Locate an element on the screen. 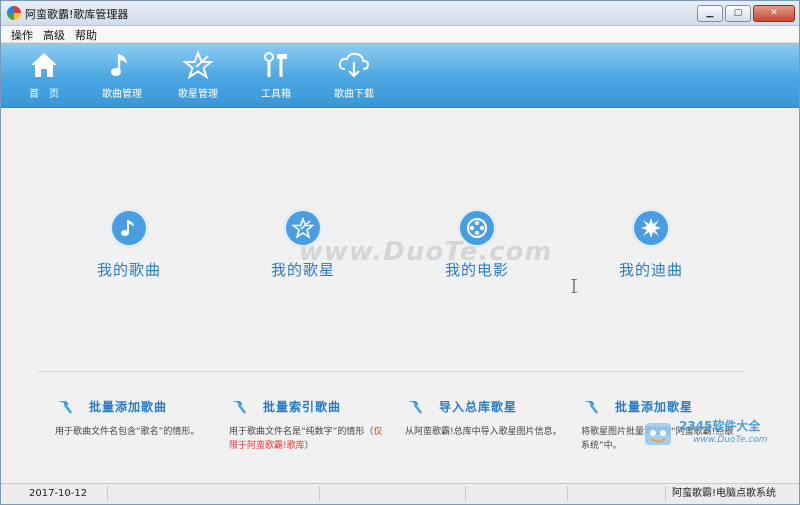  window-controls: ▁ ▢ ✕ is located at coordinates (746, 13).